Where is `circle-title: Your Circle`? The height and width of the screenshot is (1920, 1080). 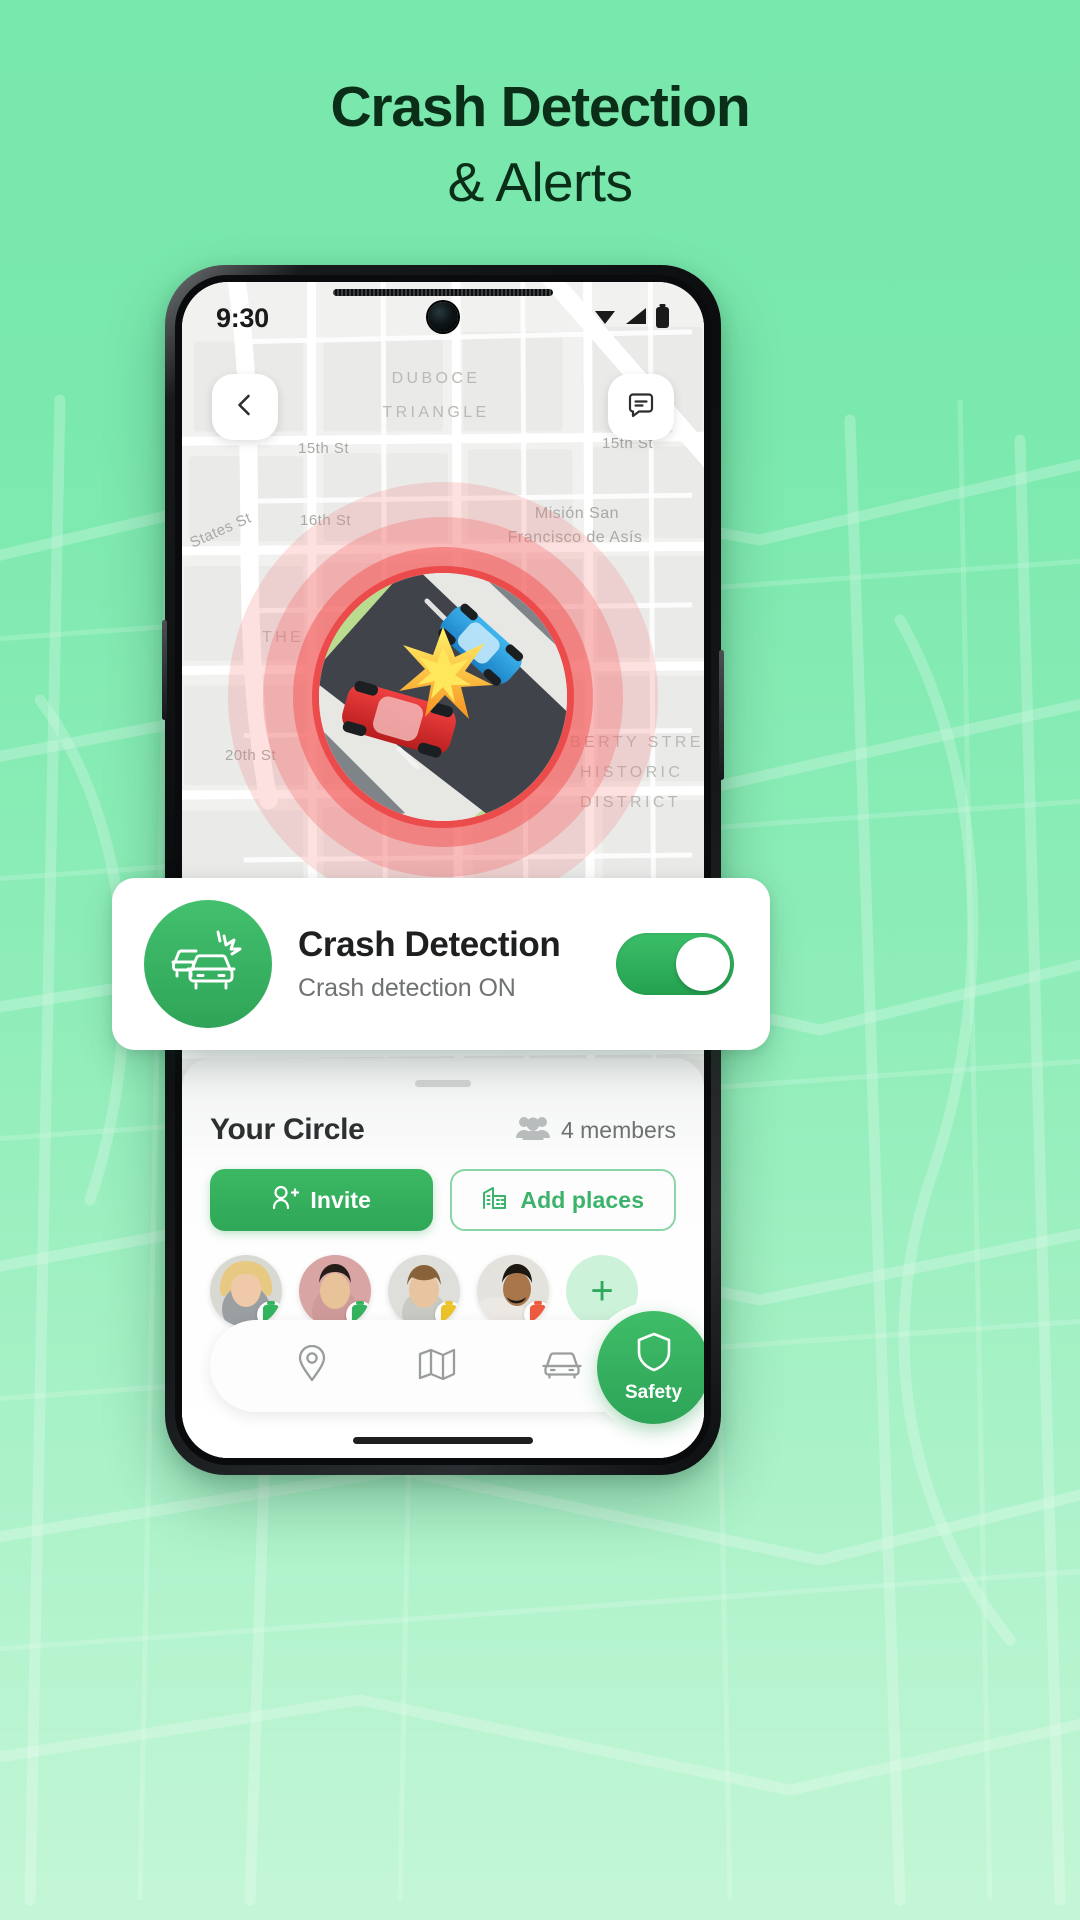
circle-title: Your Circle is located at coordinates (287, 1129).